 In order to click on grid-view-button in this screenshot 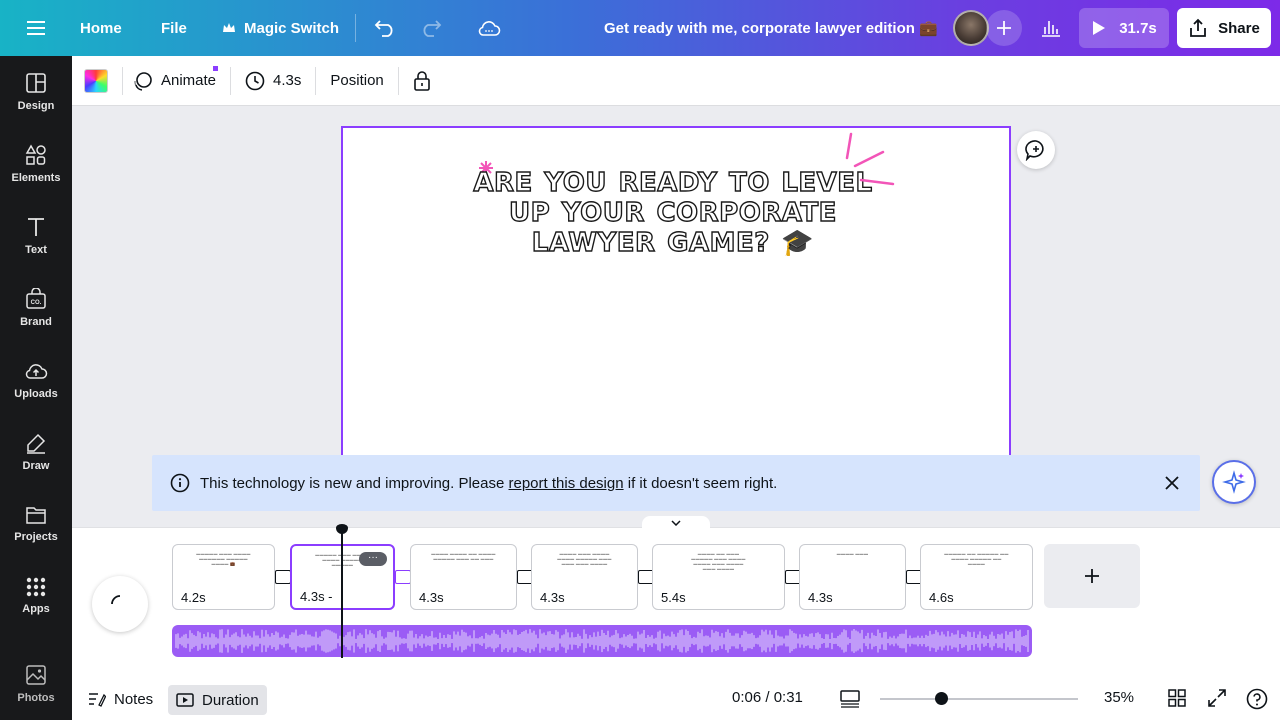, I will do `click(1177, 700)`.